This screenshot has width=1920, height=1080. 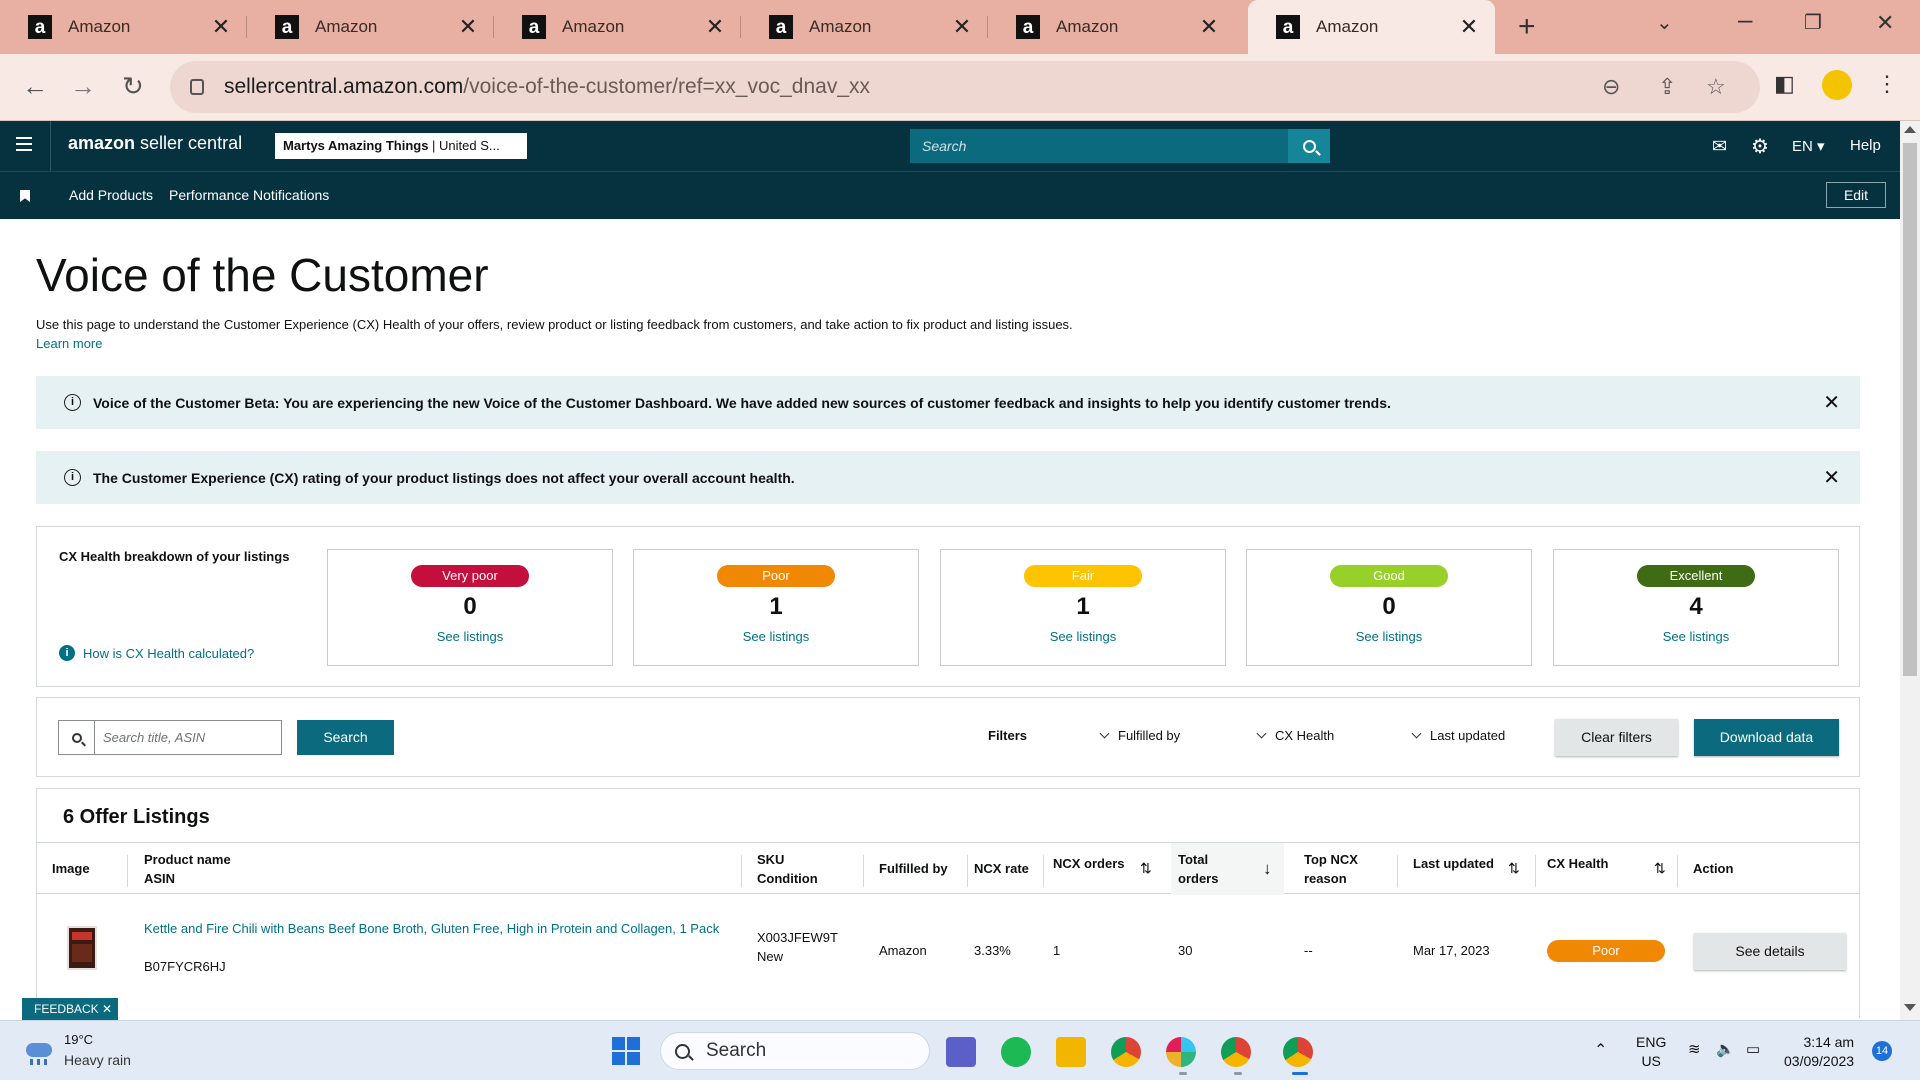 I want to click on scrollbar-thumb, so click(x=1910, y=409).